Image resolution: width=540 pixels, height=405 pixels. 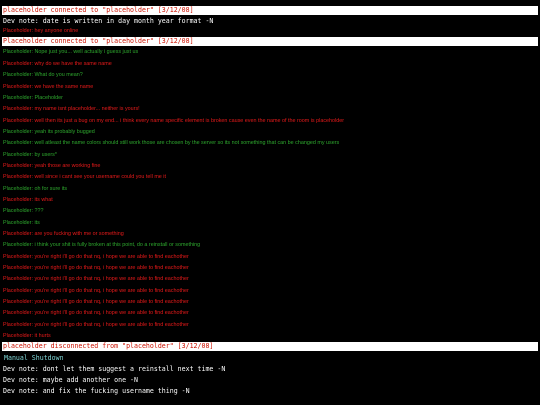 I want to click on chat-message: Placeholder: its what, so click(x=28, y=200).